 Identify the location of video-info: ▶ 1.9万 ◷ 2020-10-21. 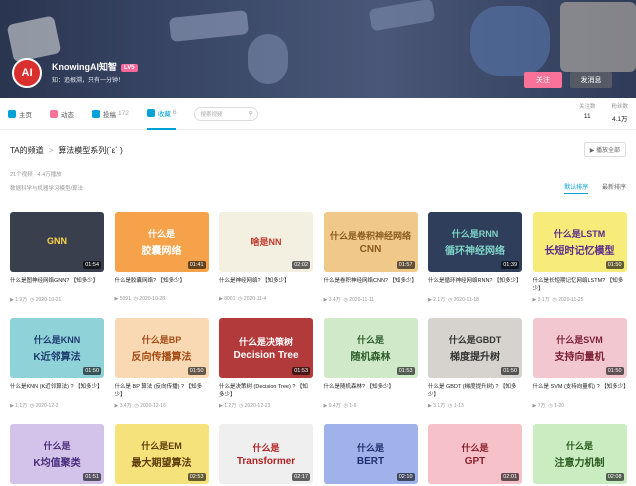
(57, 299).